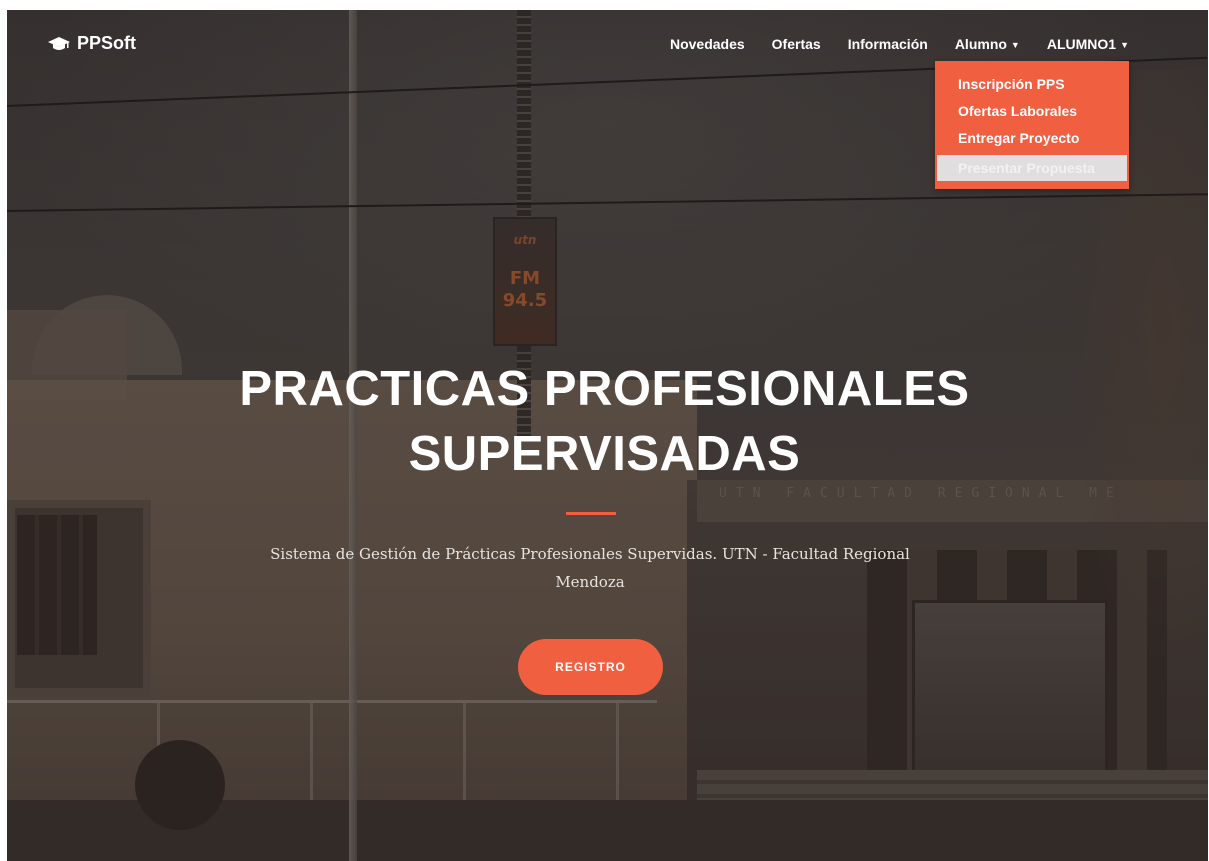 This screenshot has height=861, width=1209. Describe the element at coordinates (1032, 138) in the screenshot. I see `menu-item-entregar-proyecto: Entregar Proyecto` at that location.